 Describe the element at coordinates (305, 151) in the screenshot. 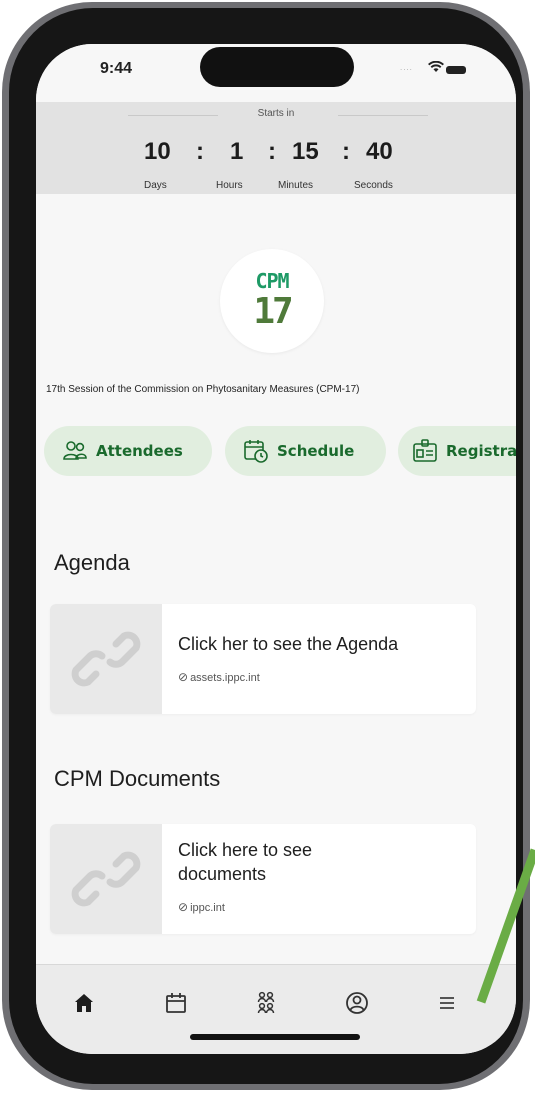

I see `countdown-minutes: 15` at that location.